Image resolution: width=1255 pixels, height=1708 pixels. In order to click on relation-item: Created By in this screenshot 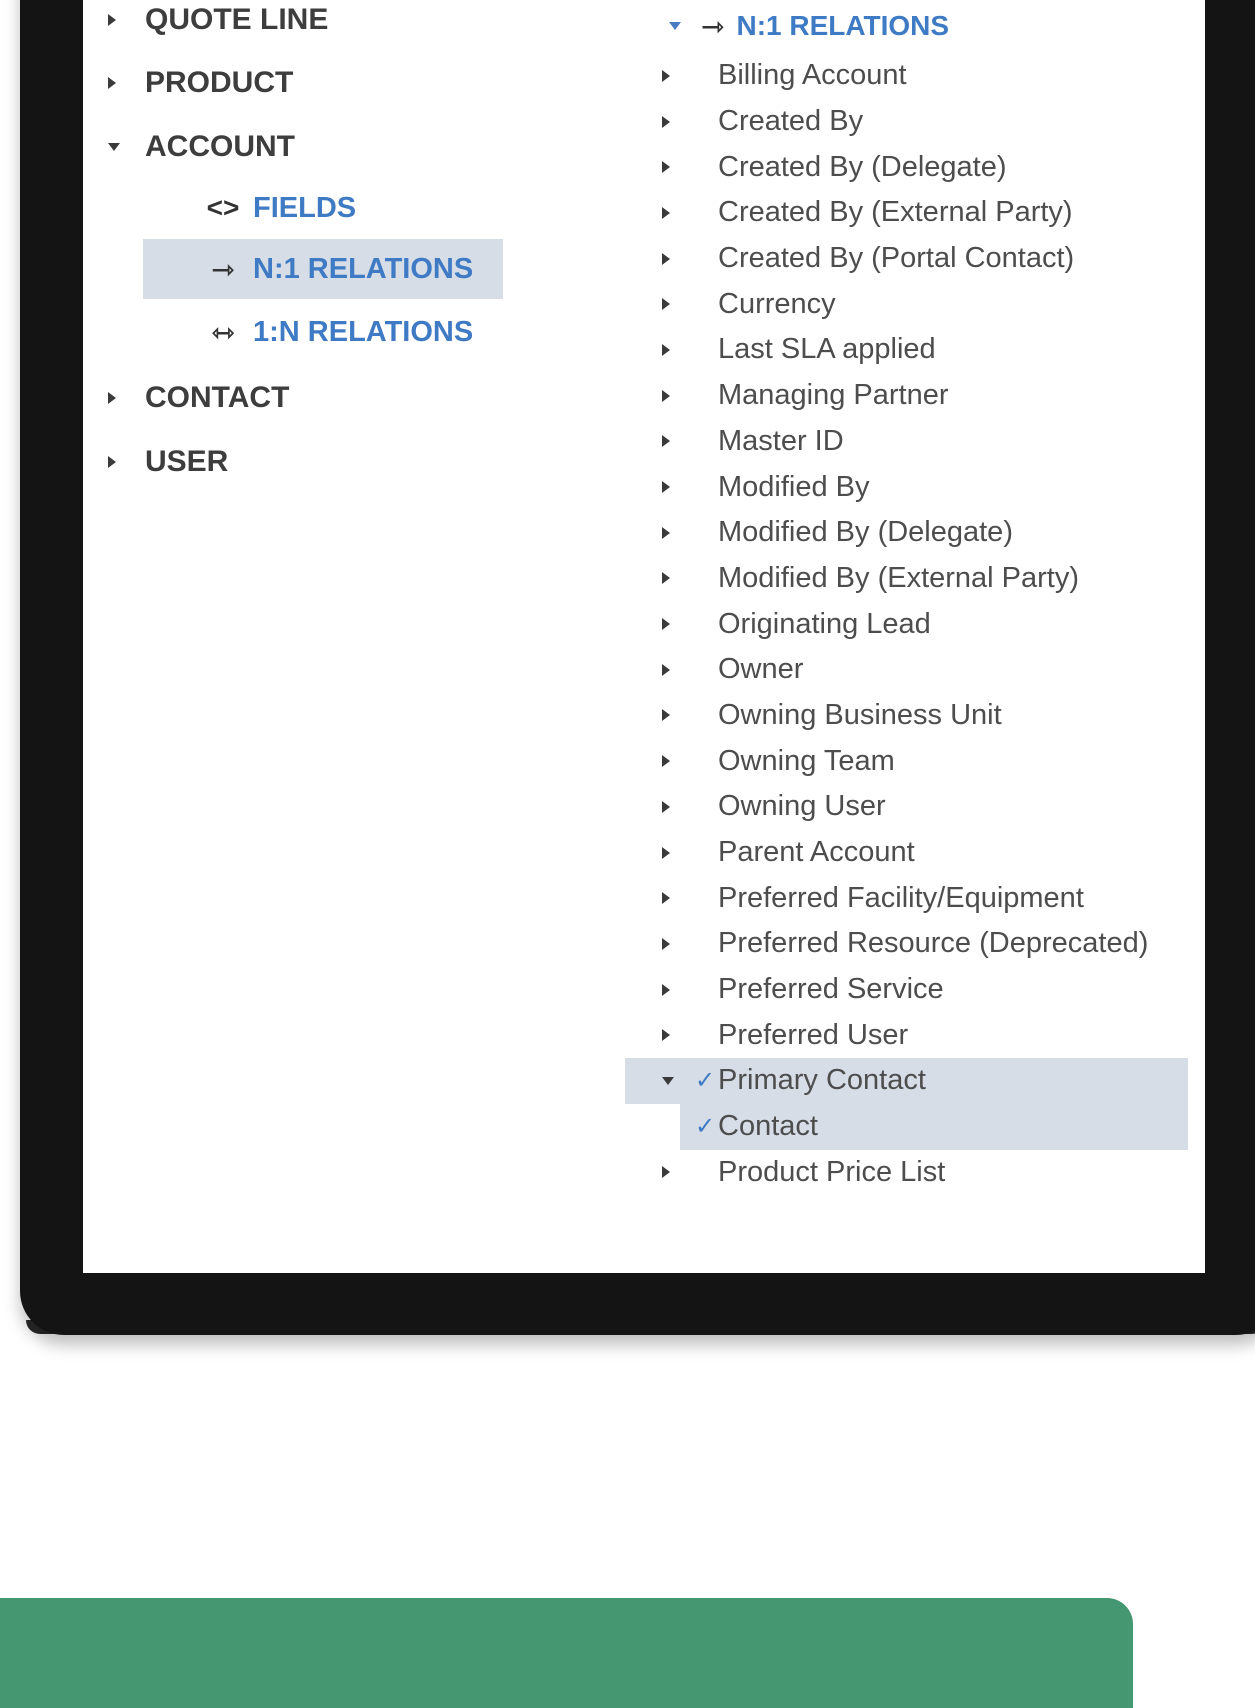, I will do `click(915, 122)`.